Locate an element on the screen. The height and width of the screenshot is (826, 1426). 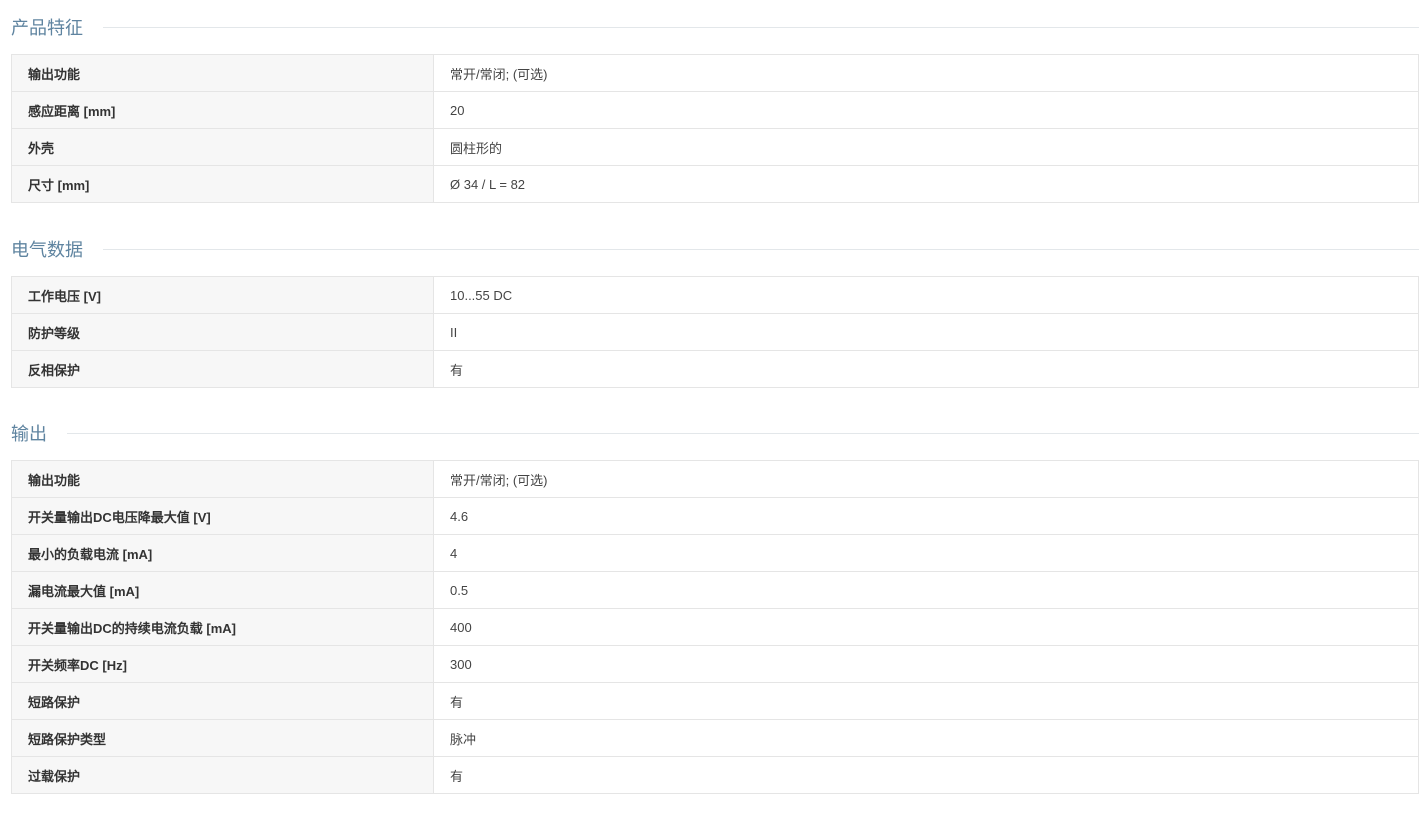
table-row: 防护等级 II is located at coordinates (715, 332).